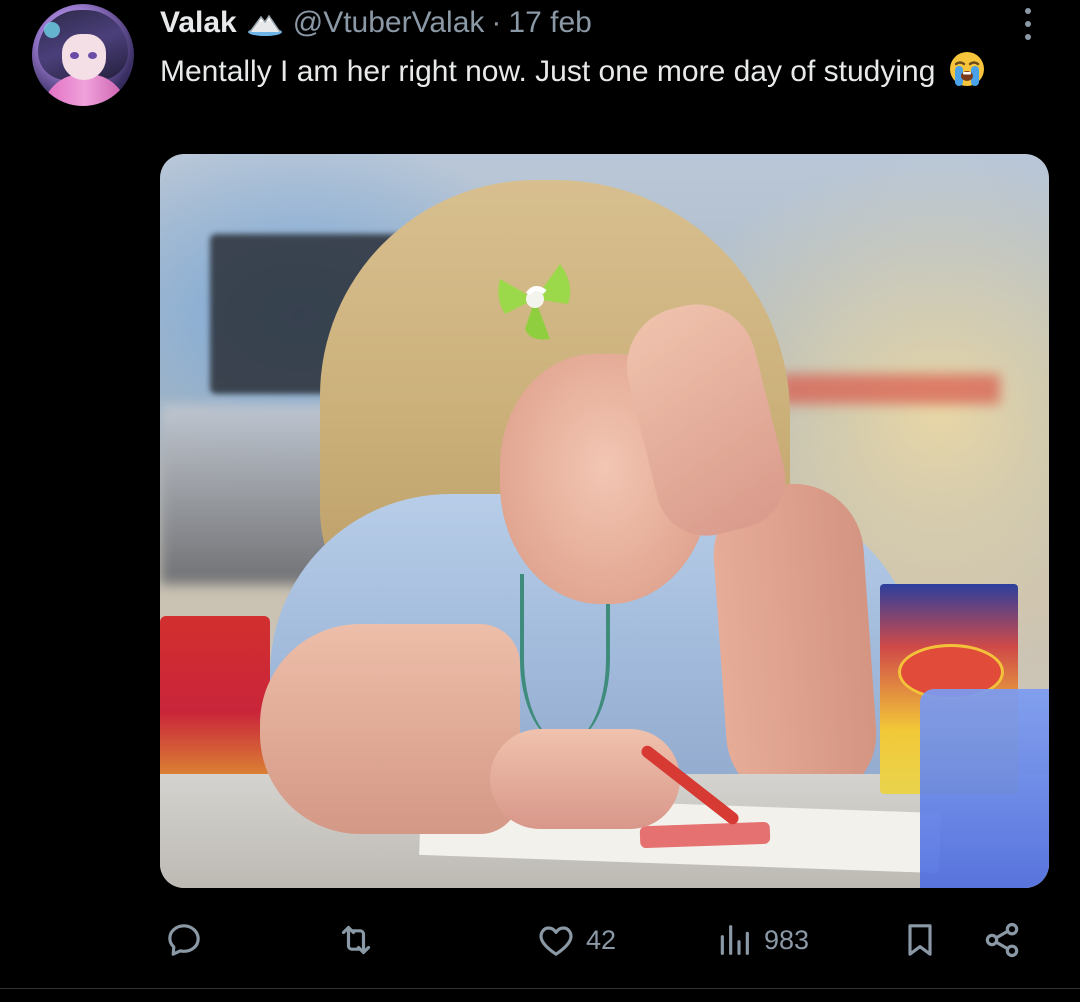 Image resolution: width=1080 pixels, height=1002 pixels. What do you see at coordinates (734, 940) in the screenshot?
I see `views-icon` at bounding box center [734, 940].